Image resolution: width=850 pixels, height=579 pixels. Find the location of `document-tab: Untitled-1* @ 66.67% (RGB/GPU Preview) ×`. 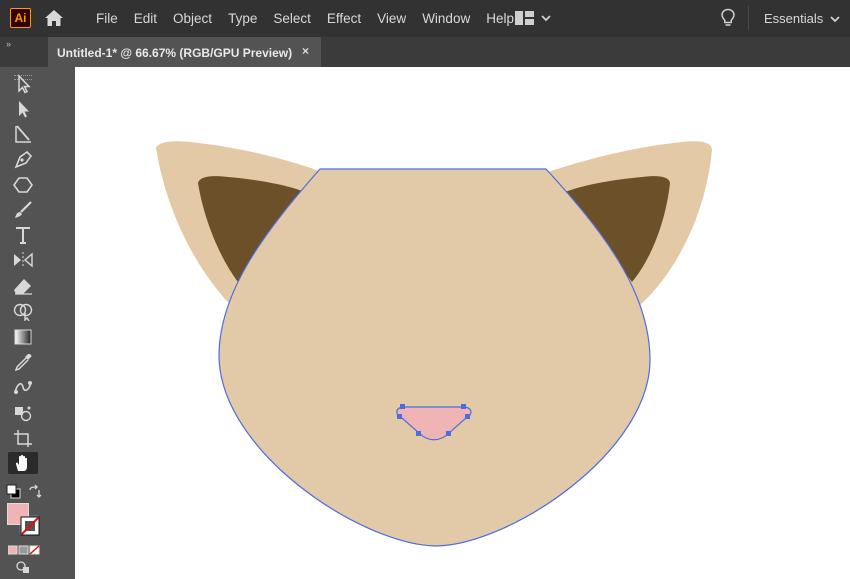

document-tab: Untitled-1* @ 66.67% (RGB/GPU Preview) × is located at coordinates (184, 52).